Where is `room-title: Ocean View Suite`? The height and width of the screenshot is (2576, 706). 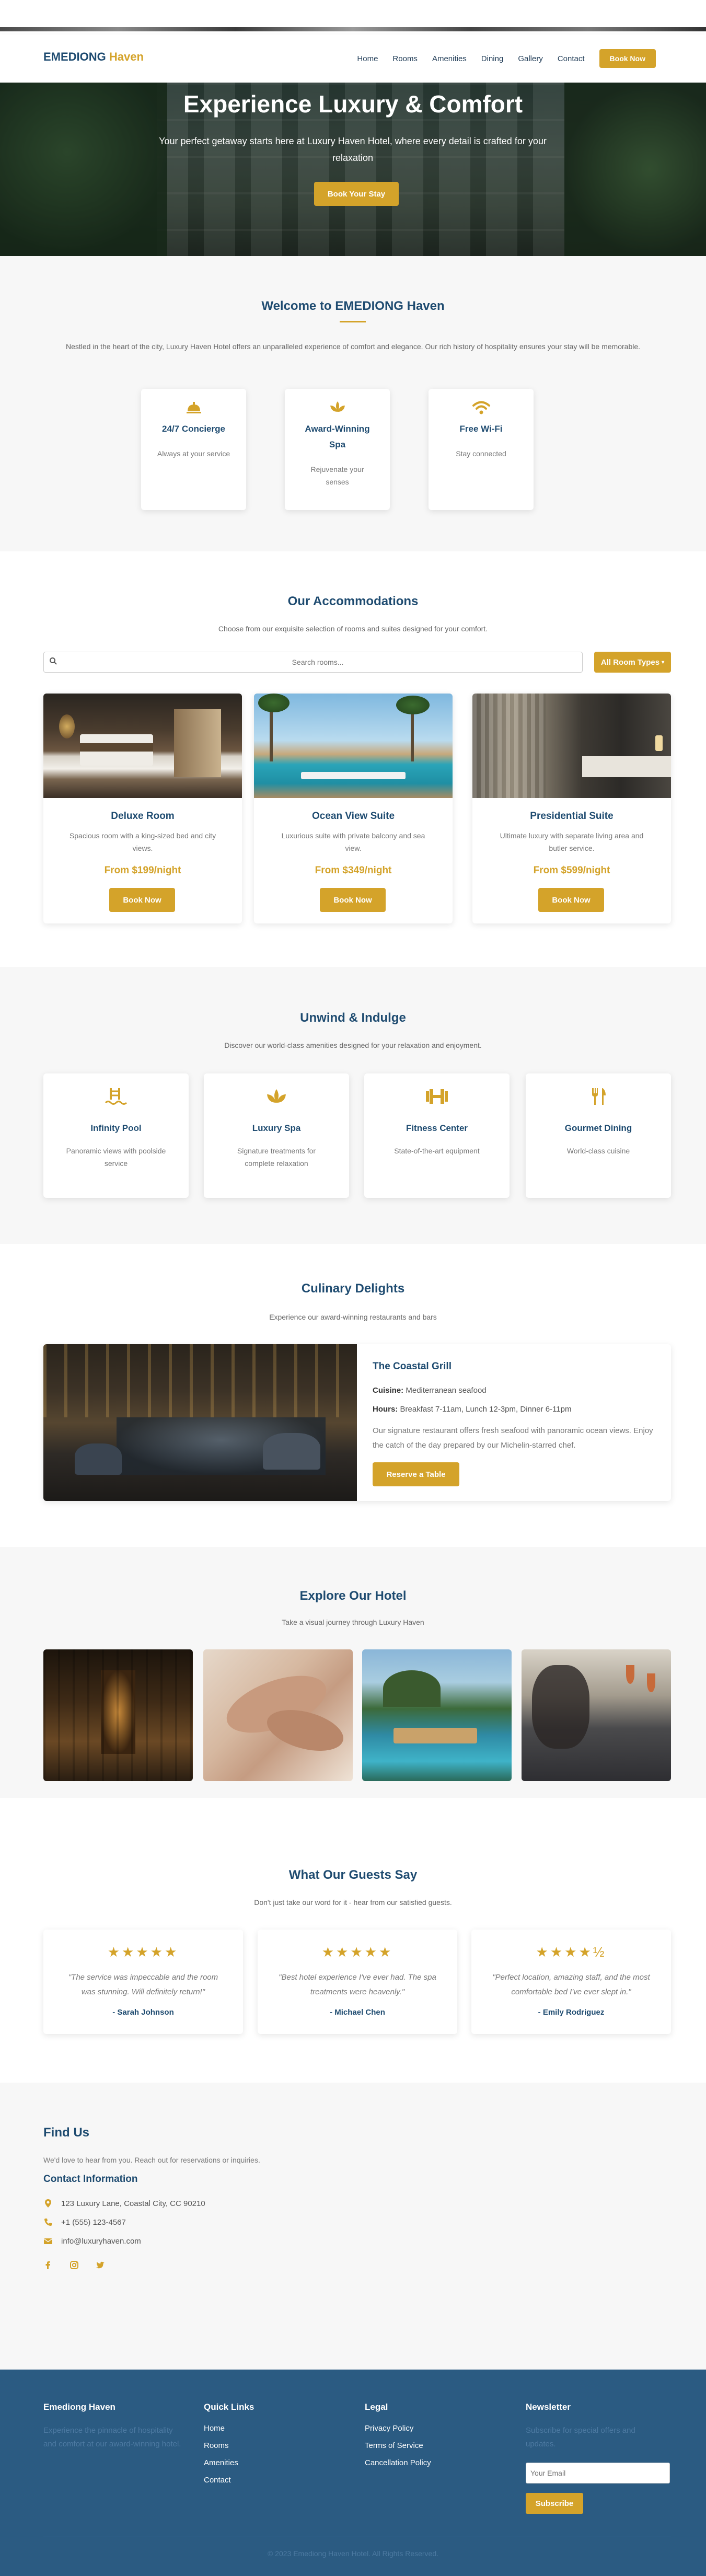 room-title: Ocean View Suite is located at coordinates (353, 816).